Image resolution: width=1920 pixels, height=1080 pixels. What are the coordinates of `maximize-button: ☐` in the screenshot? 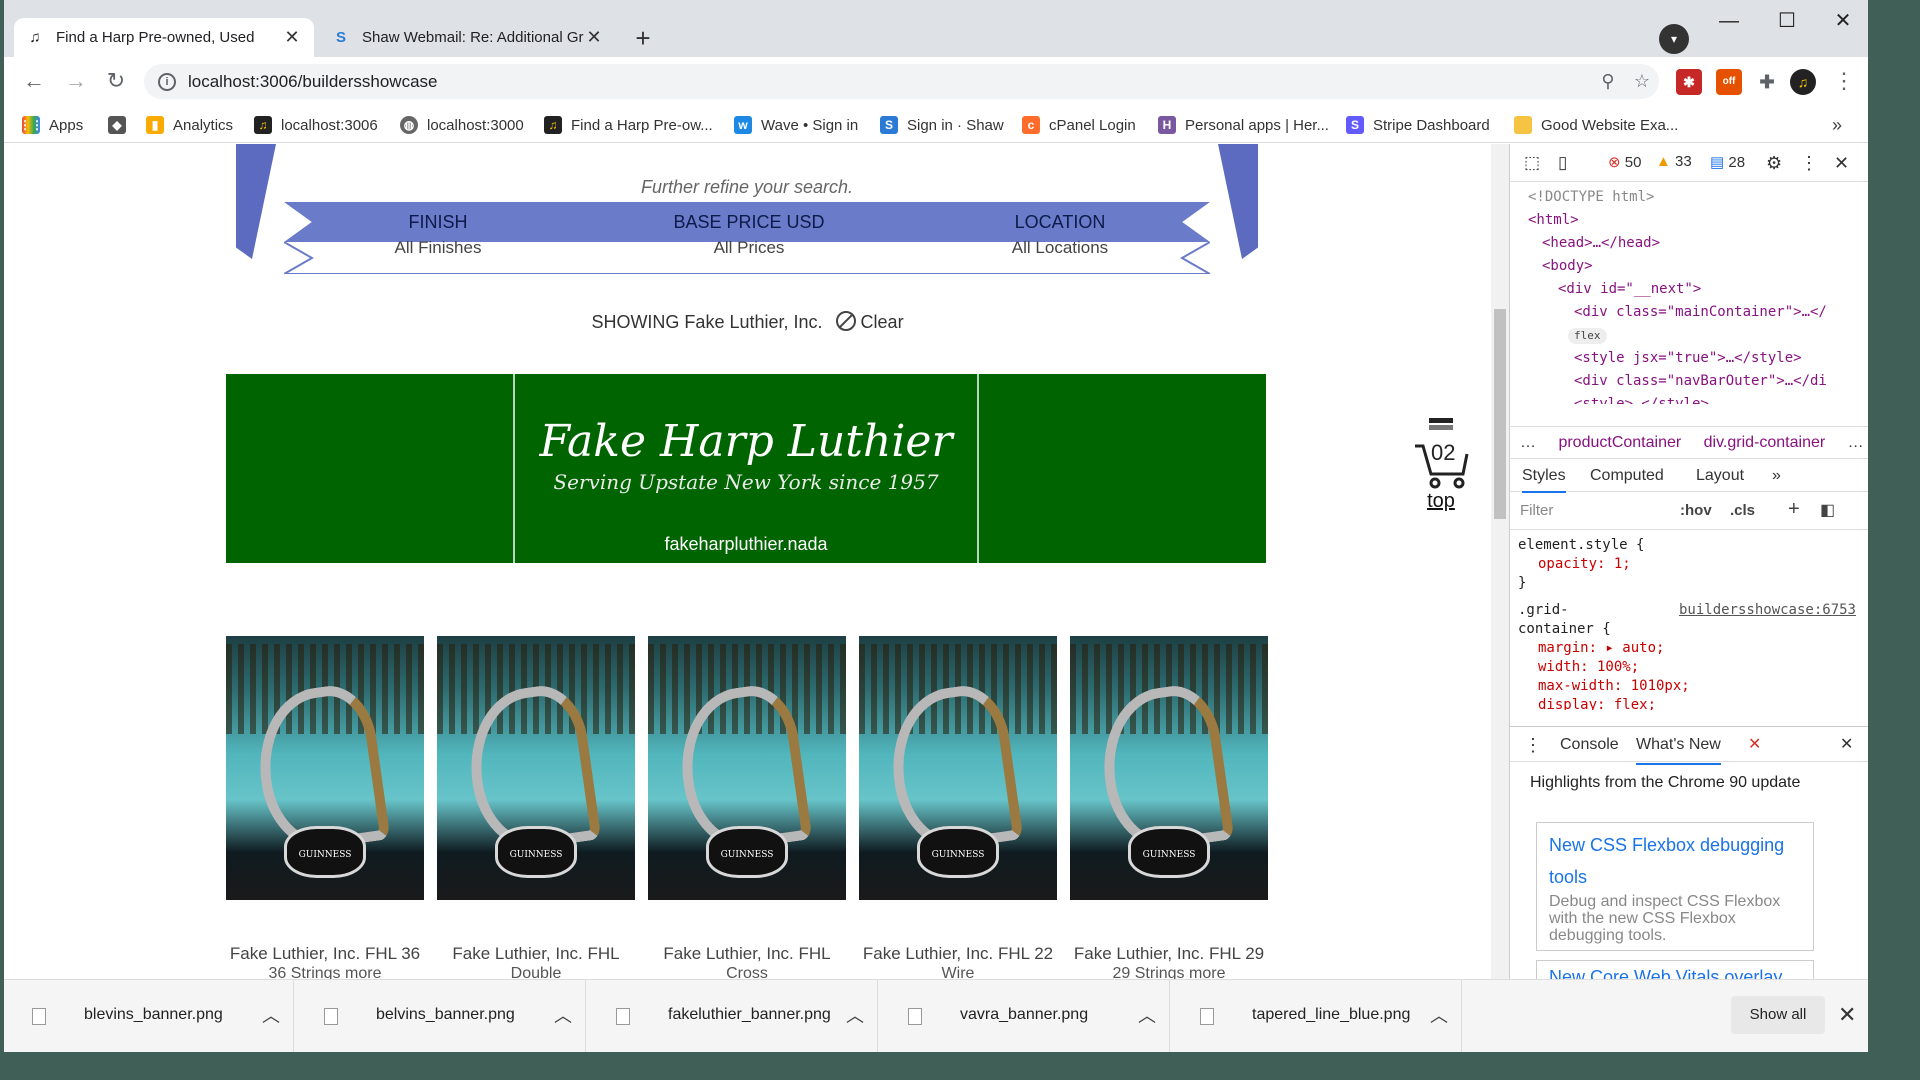 It's located at (1787, 21).